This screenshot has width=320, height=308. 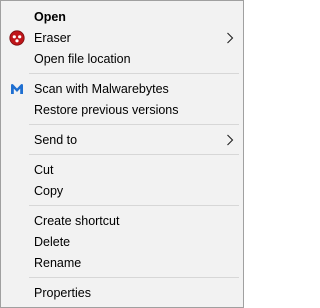 What do you see at coordinates (101, 89) in the screenshot?
I see `menu-item-label: Scan with Malwarebytes` at bounding box center [101, 89].